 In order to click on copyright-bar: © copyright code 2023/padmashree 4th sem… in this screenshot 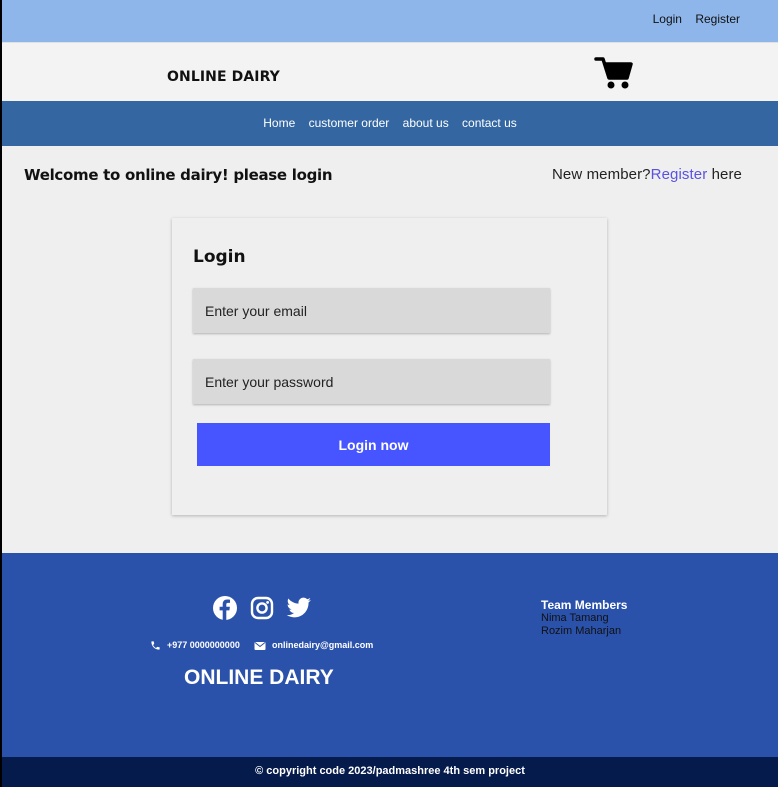, I will do `click(390, 772)`.